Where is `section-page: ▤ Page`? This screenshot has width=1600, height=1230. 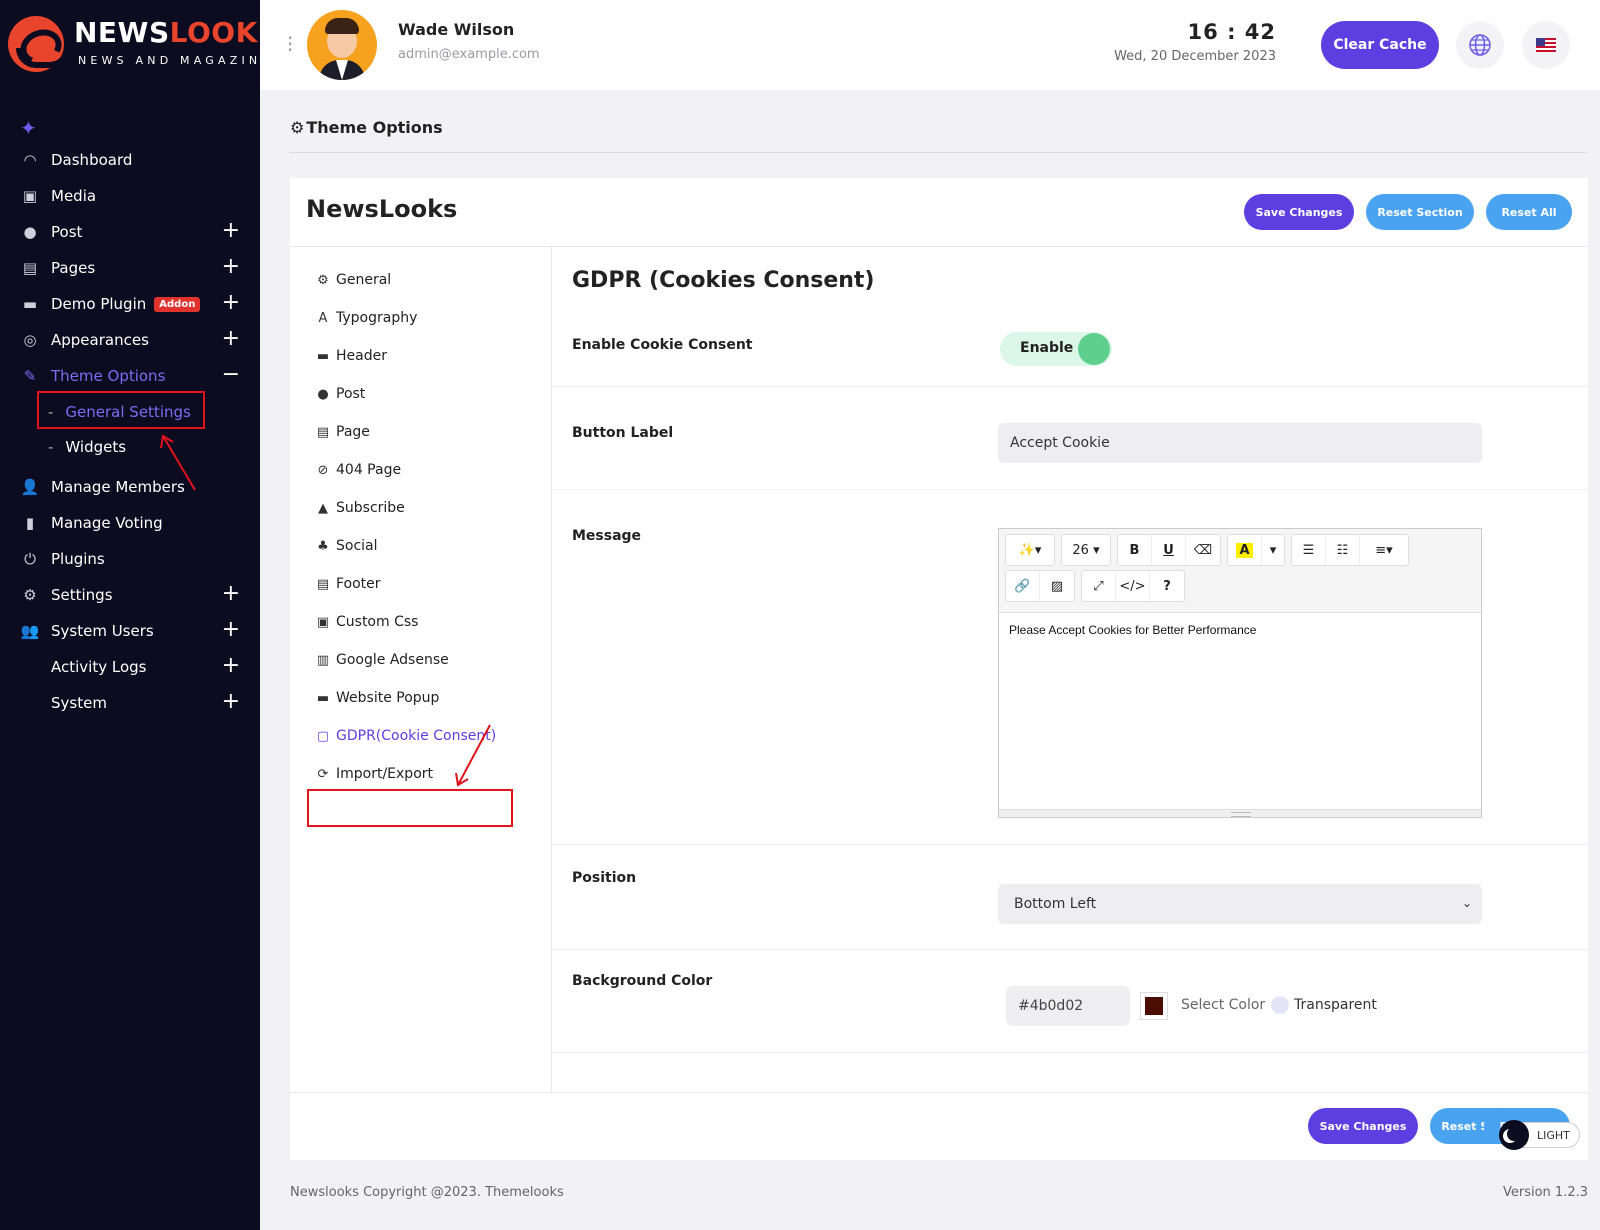 section-page: ▤ Page is located at coordinates (420, 432).